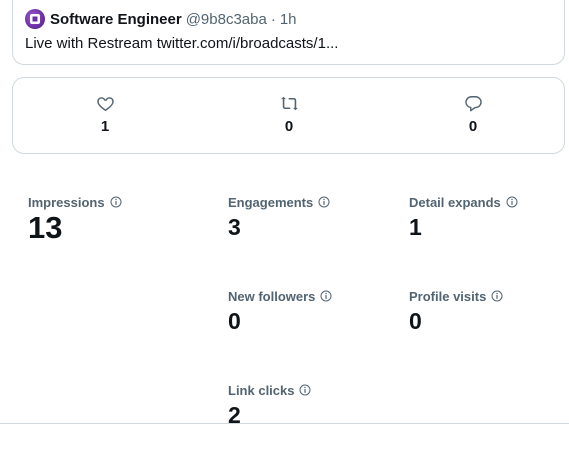 Image resolution: width=569 pixels, height=460 pixels. I want to click on retweet-action: 0, so click(289, 114).